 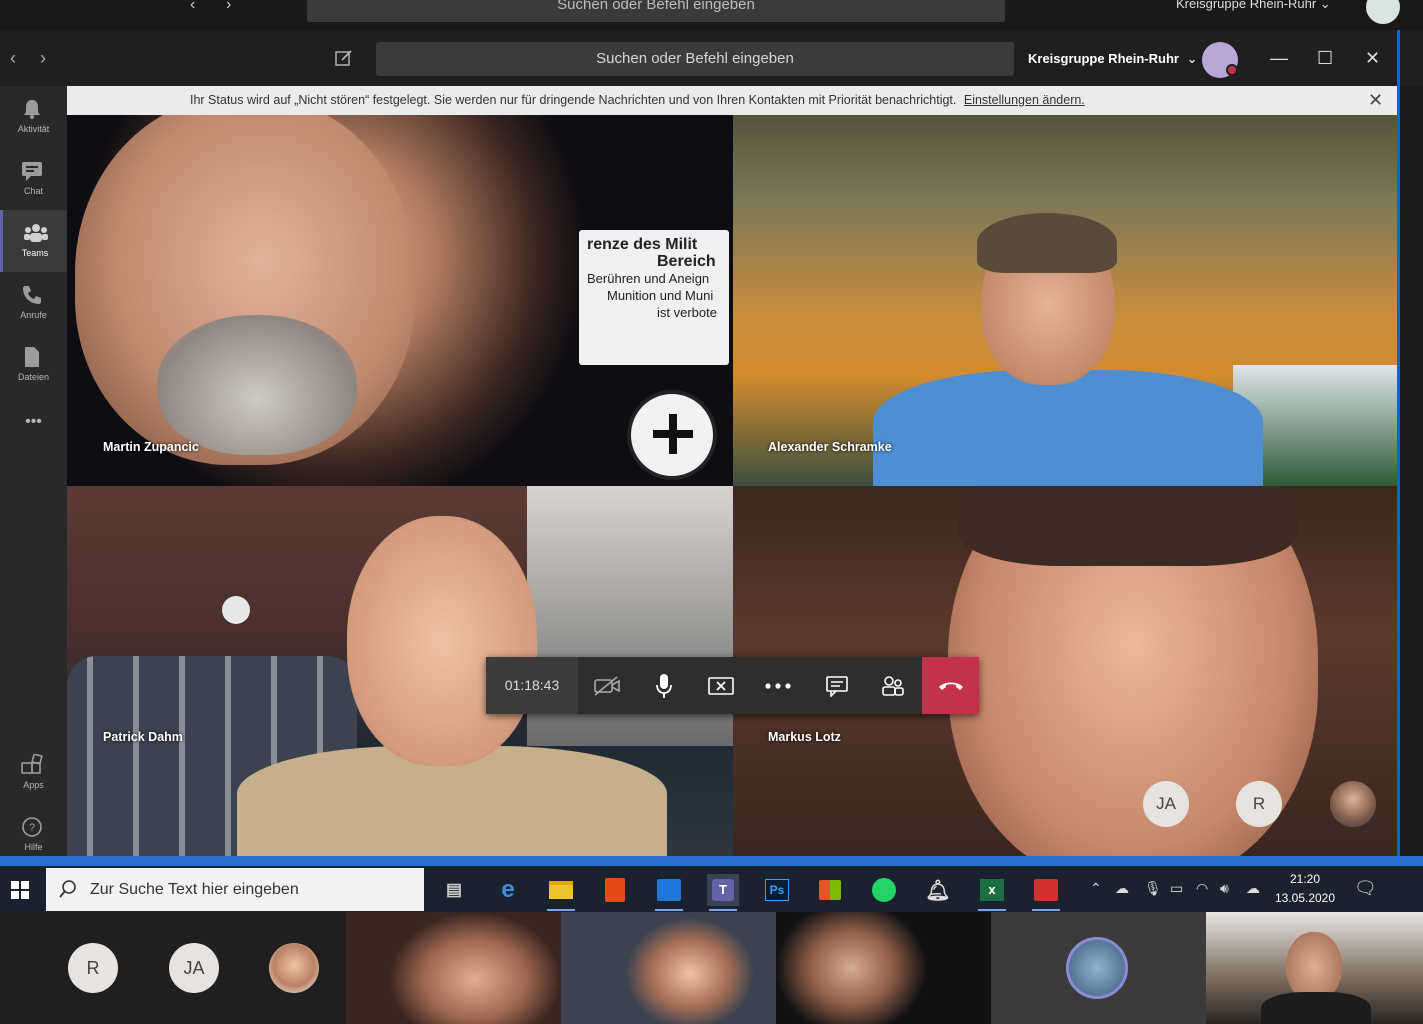 I want to click on sign-text: renze des Milit, so click(x=642, y=244).